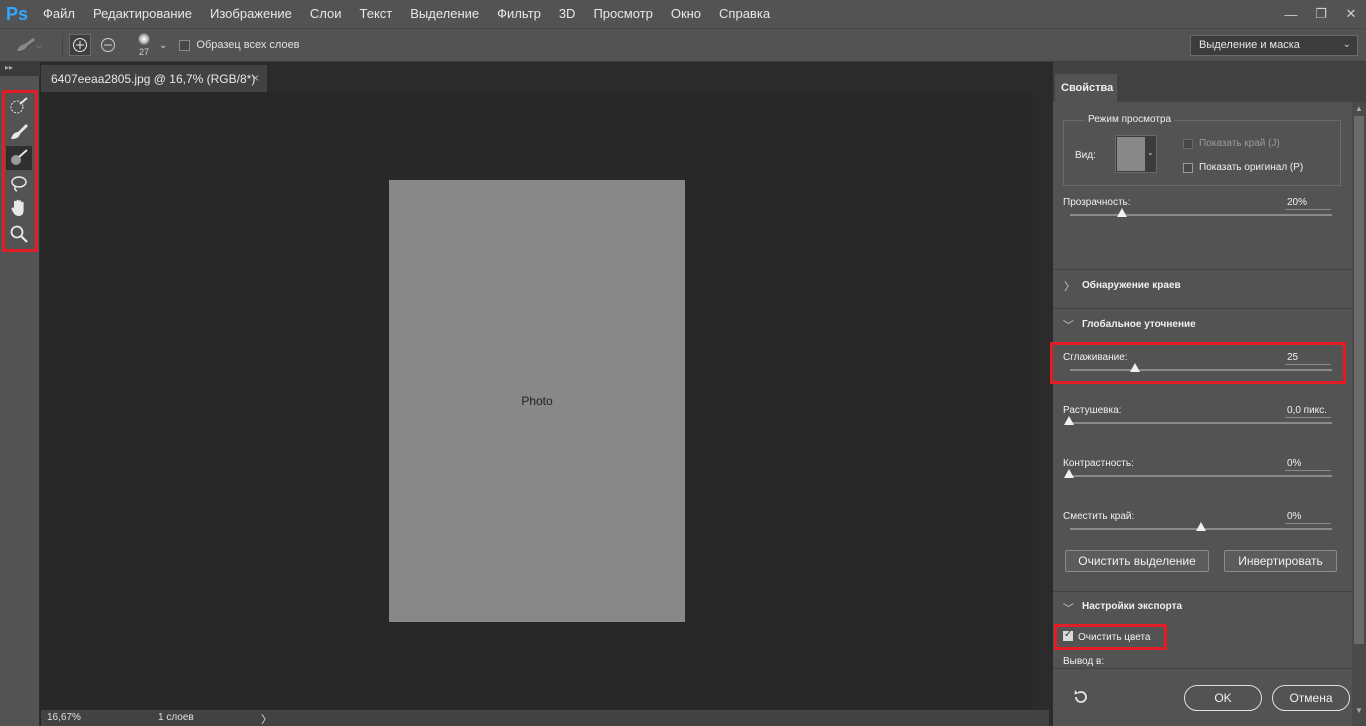 This screenshot has width=1366, height=726. Describe the element at coordinates (1351, 14) in the screenshot. I see `close-window-button: ✕` at that location.